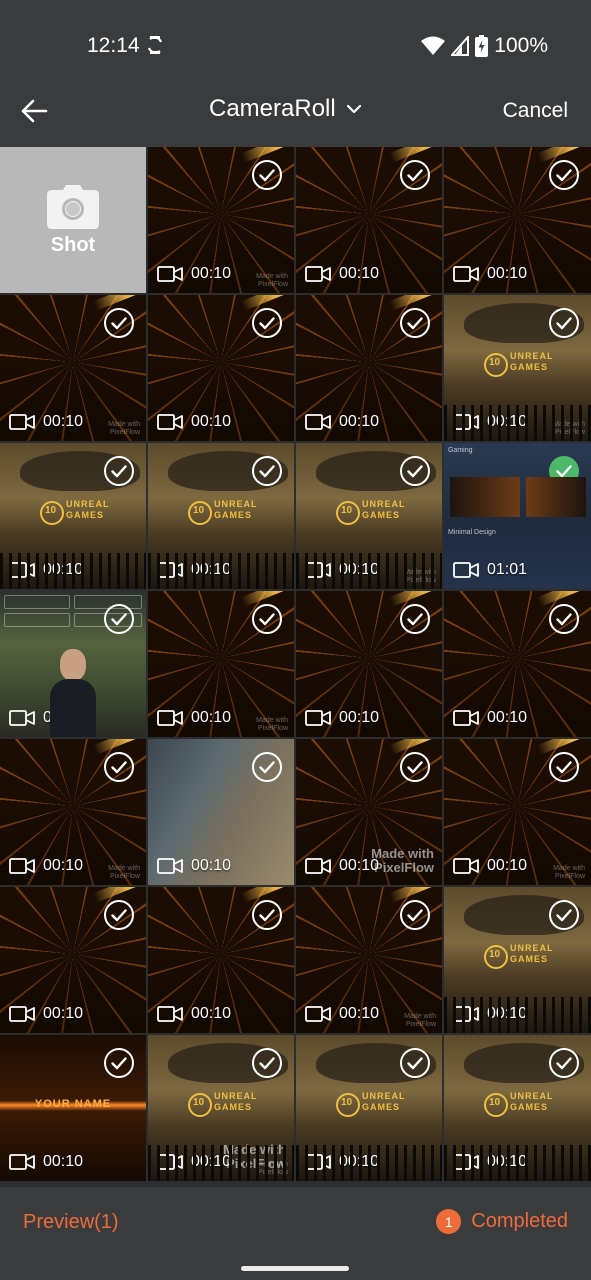 The width and height of the screenshot is (591, 1280). What do you see at coordinates (490, 570) in the screenshot?
I see `video-duration: 01:01` at bounding box center [490, 570].